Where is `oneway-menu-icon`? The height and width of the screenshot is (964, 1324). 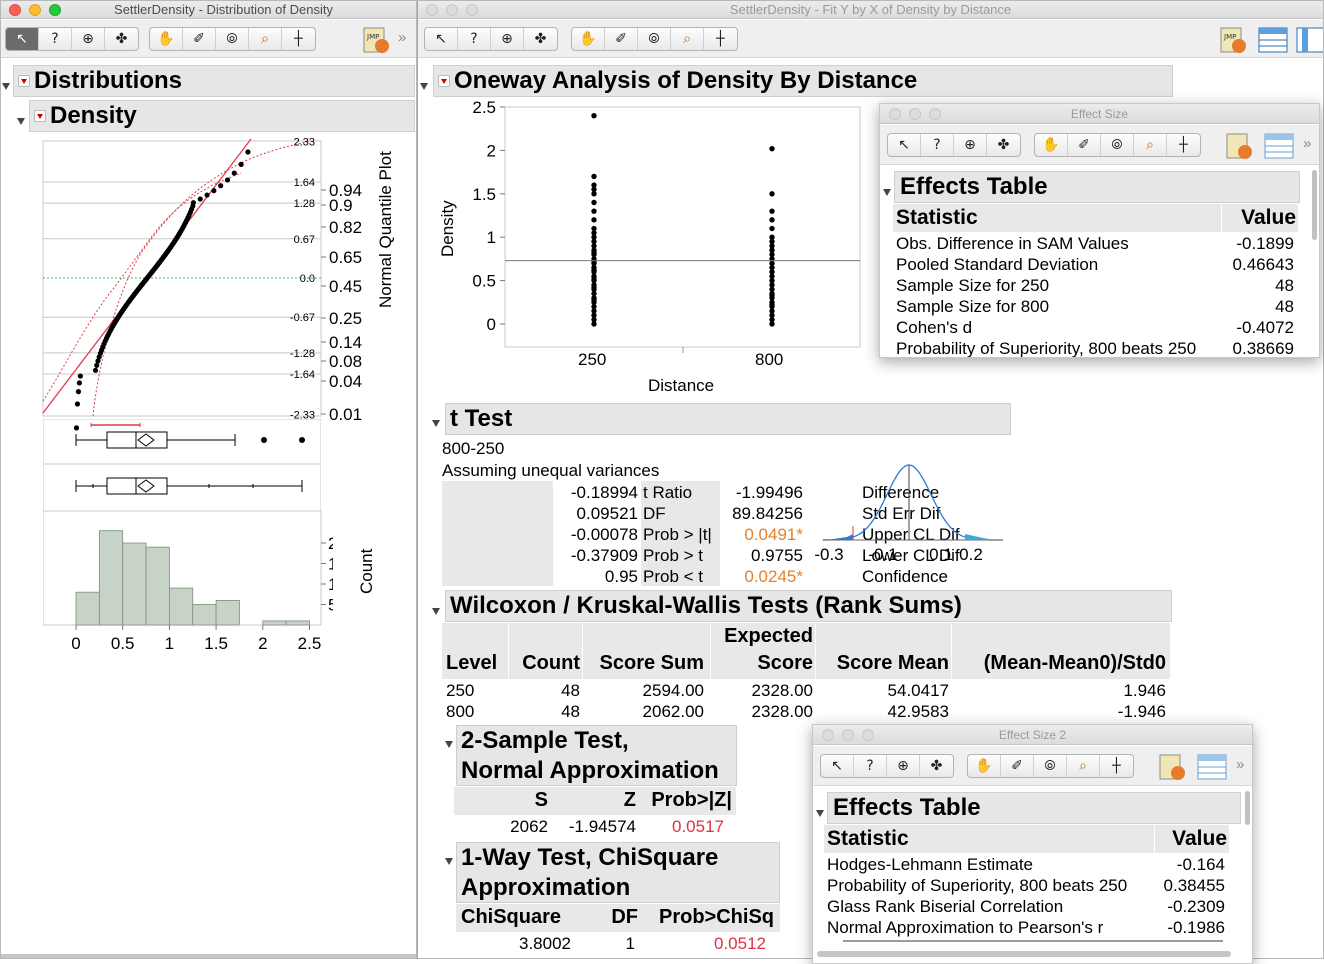
oneway-menu-icon is located at coordinates (444, 81).